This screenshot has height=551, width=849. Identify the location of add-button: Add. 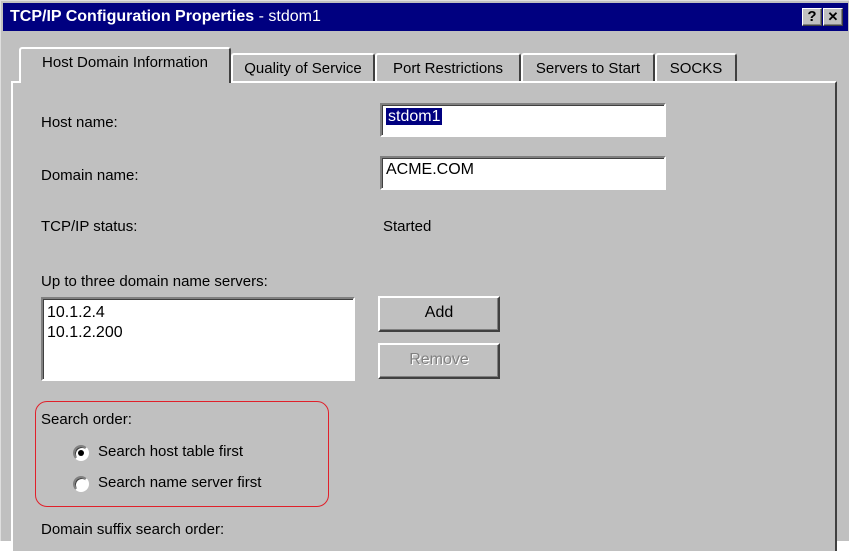
(439, 314).